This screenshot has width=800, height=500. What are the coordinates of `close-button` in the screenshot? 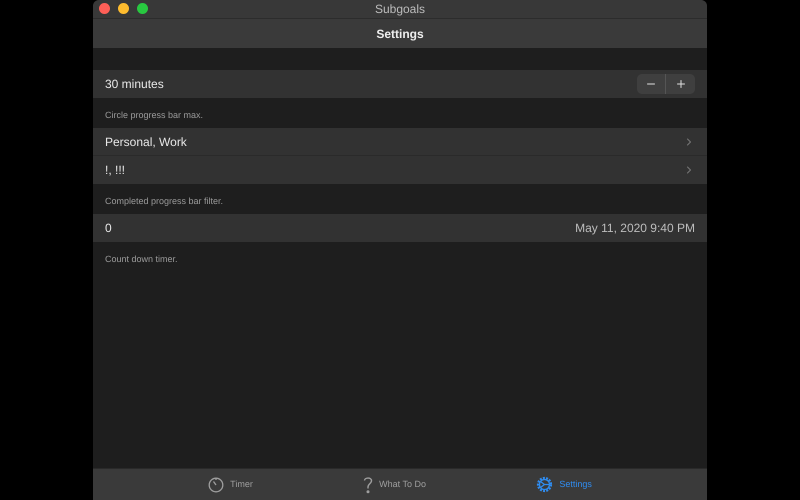 It's located at (104, 8).